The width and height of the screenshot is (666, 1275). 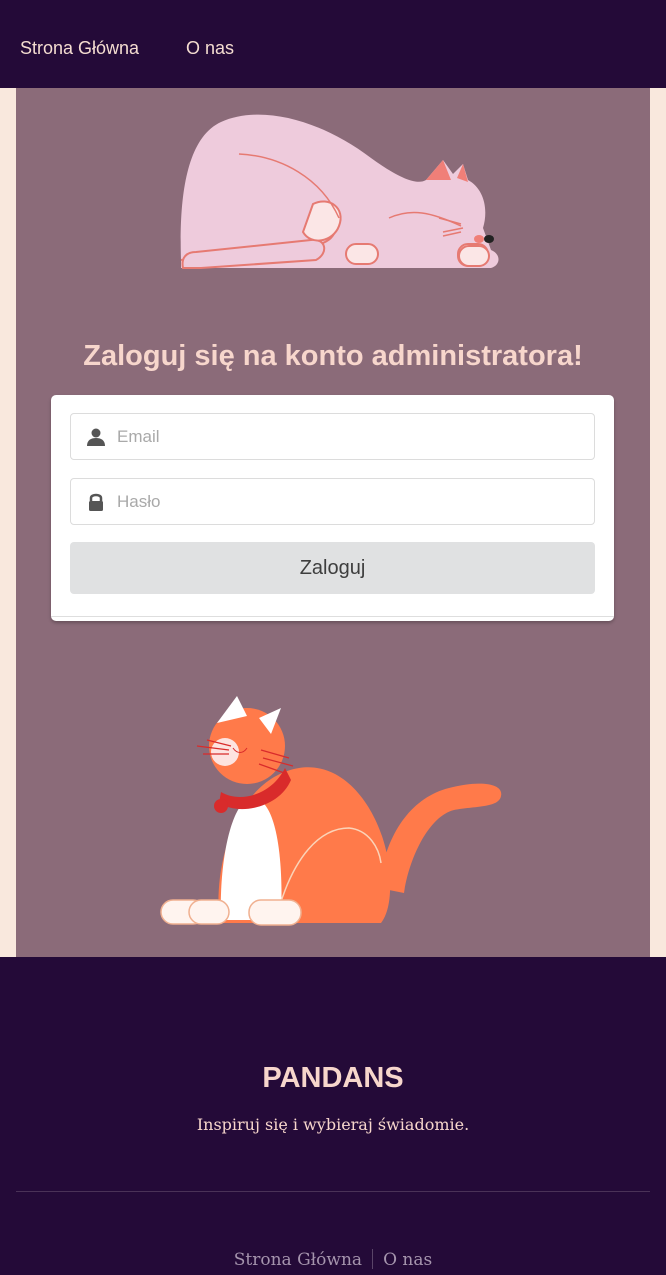 I want to click on card-divider, so click(x=332, y=616).